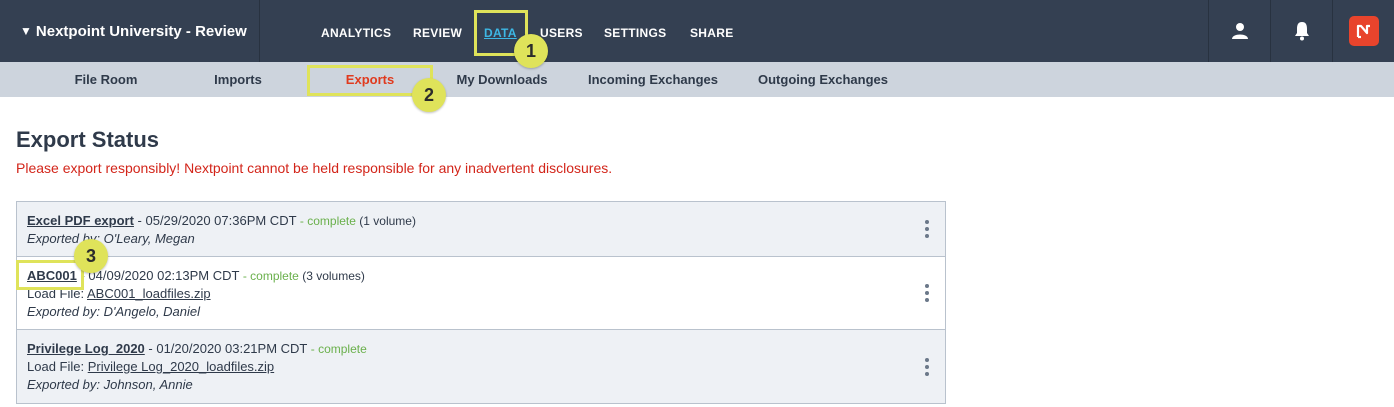  What do you see at coordinates (110, 384) in the screenshot?
I see `exported-by: Exported by: Johnson, Annie` at bounding box center [110, 384].